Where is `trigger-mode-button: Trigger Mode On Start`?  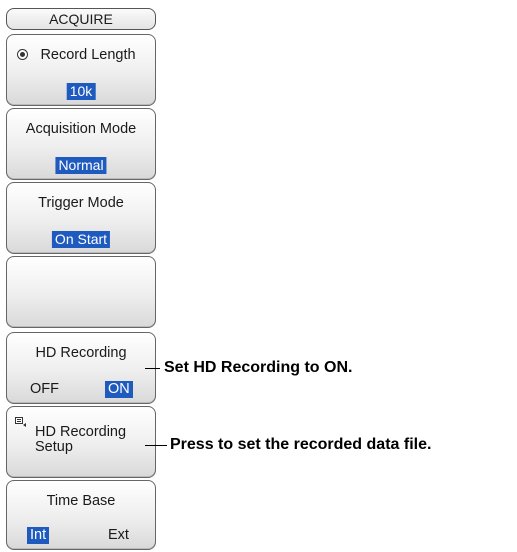
trigger-mode-button: Trigger Mode On Start is located at coordinates (81, 218).